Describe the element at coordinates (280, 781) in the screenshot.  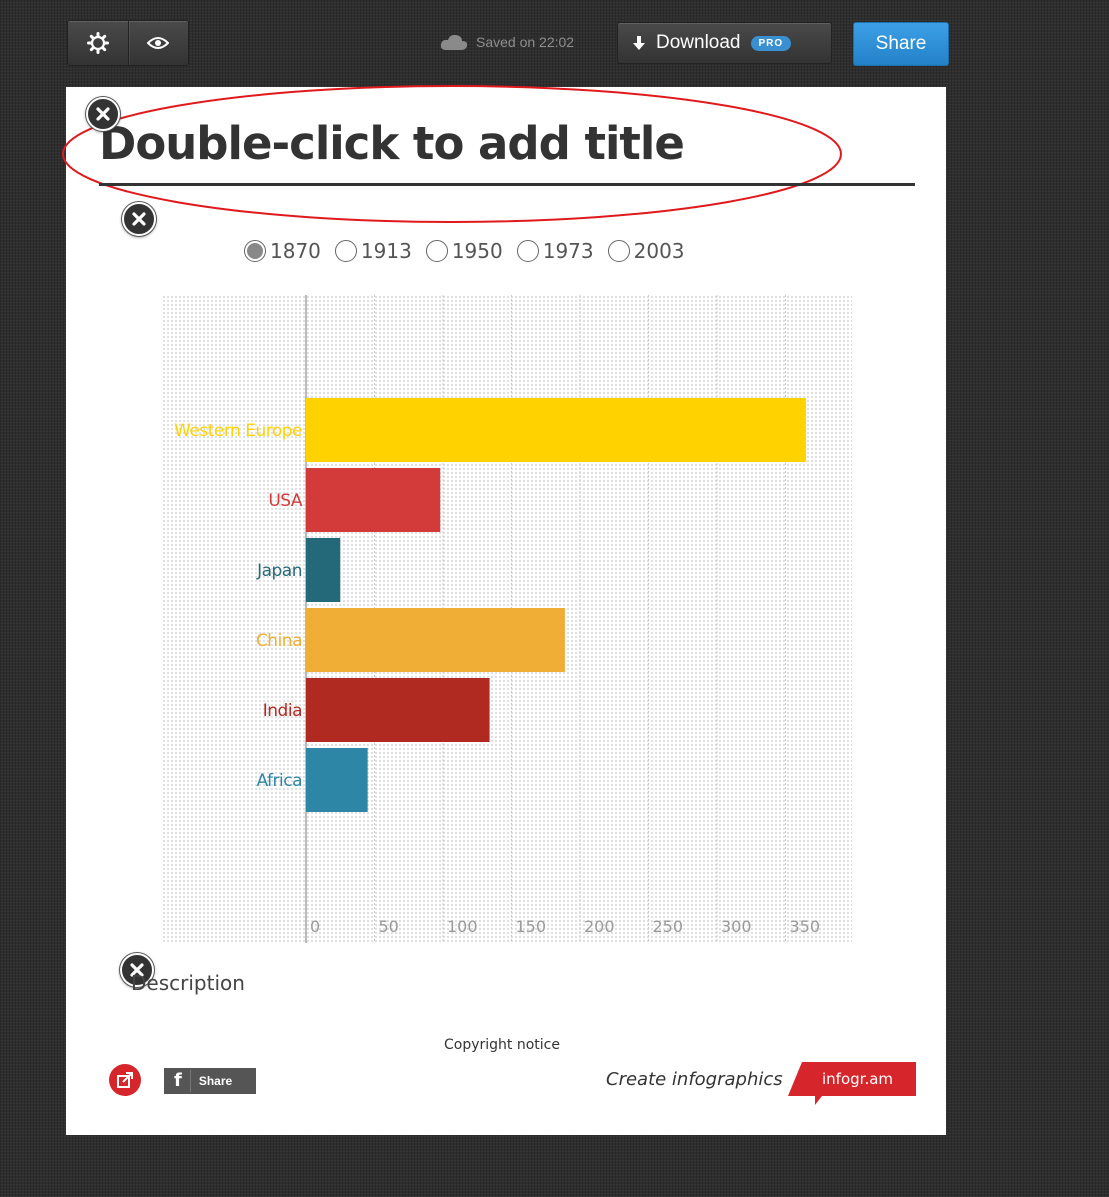
I see `category-label: Africa` at that location.